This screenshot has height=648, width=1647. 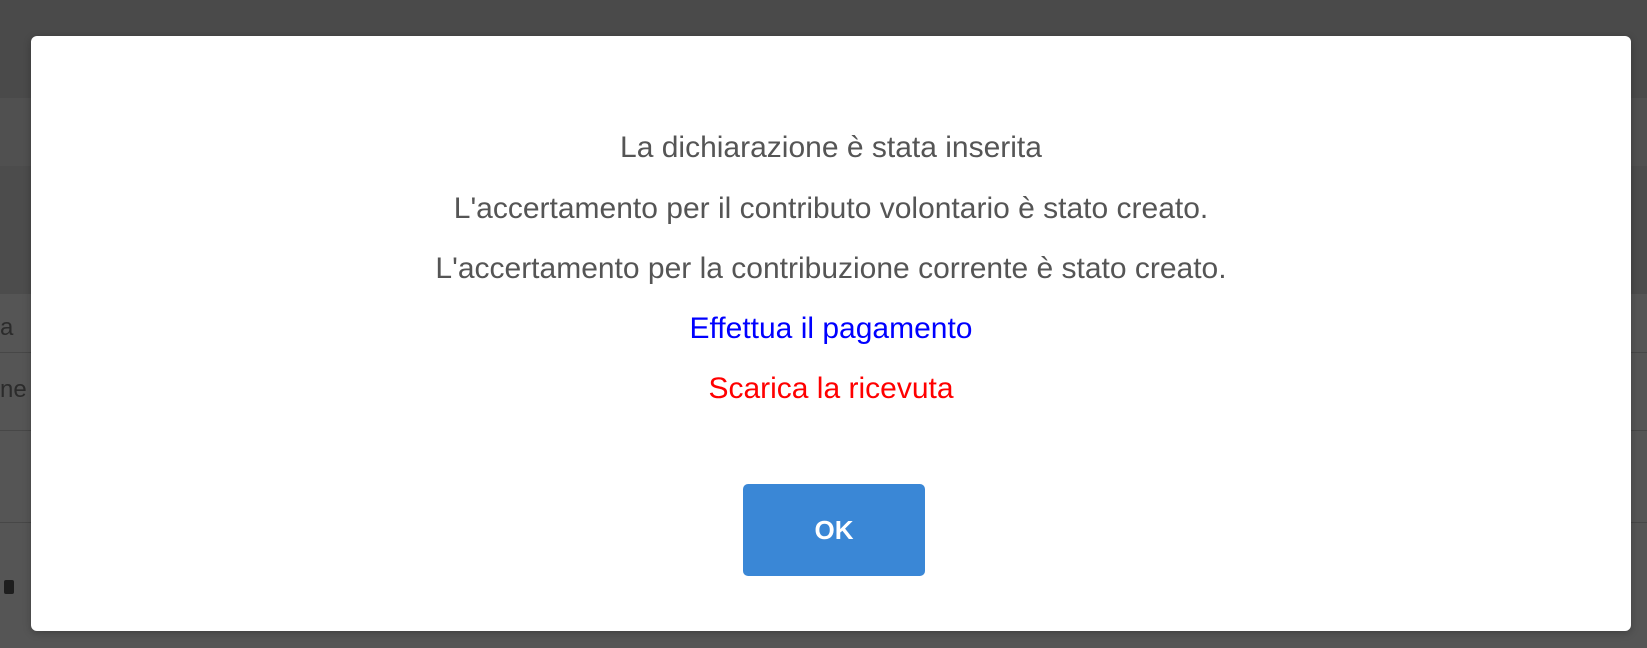 What do you see at coordinates (9, 587) in the screenshot?
I see `background-icon-fragment` at bounding box center [9, 587].